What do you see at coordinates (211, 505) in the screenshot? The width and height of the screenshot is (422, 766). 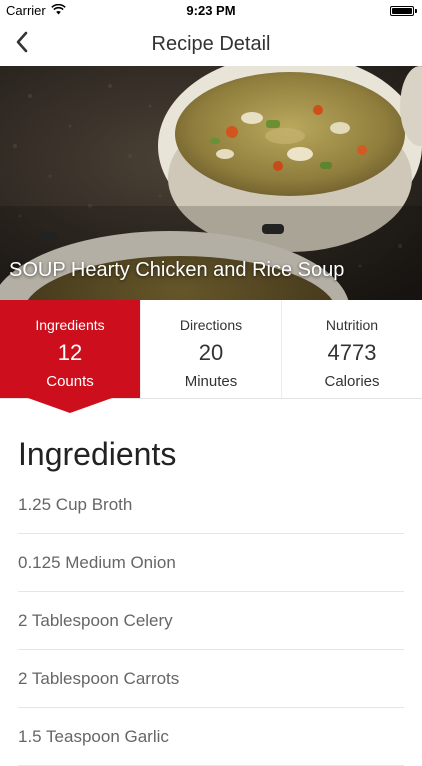 I see `ingredient-item: 1.25 Cup Broth` at bounding box center [211, 505].